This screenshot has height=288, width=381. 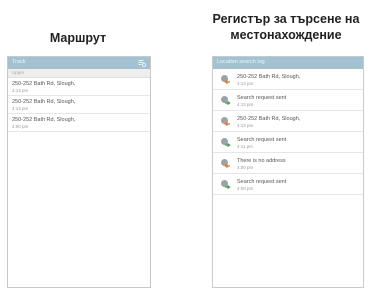 What do you see at coordinates (241, 62) in the screenshot?
I see `screen-title: Location search log` at bounding box center [241, 62].